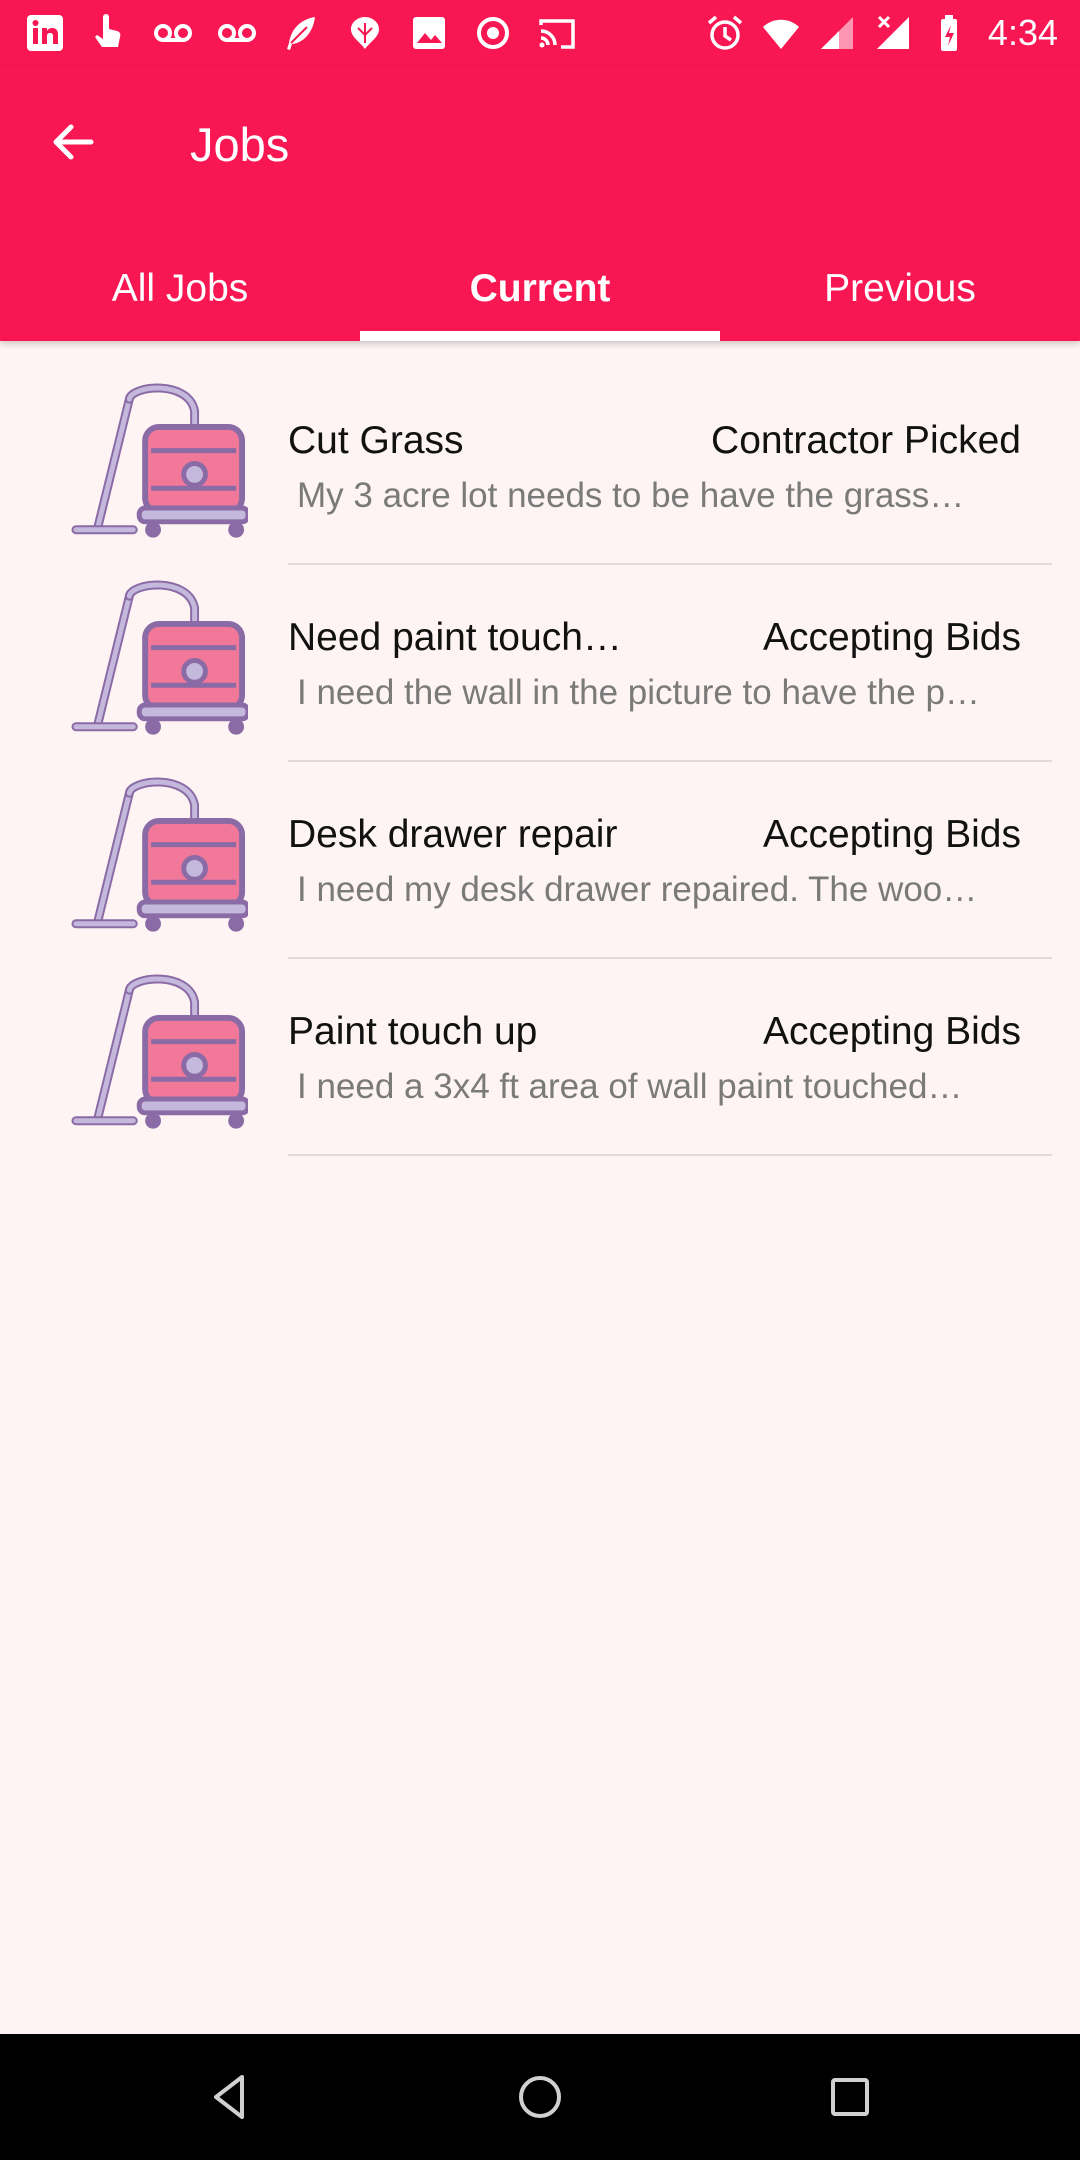 This screenshot has width=1080, height=2160. Describe the element at coordinates (837, 33) in the screenshot. I see `signal-icon` at that location.